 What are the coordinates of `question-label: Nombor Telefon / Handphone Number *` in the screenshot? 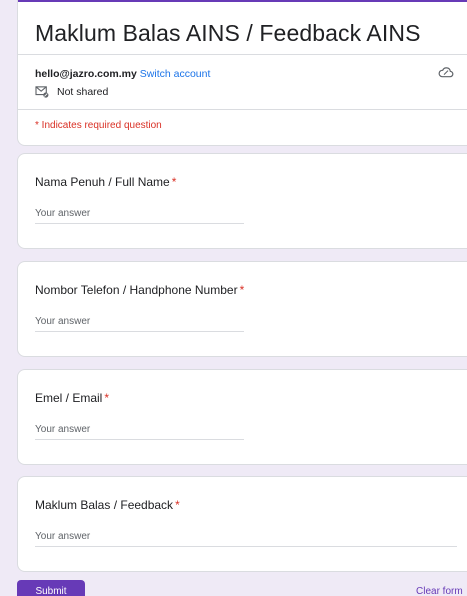 It's located at (139, 290).